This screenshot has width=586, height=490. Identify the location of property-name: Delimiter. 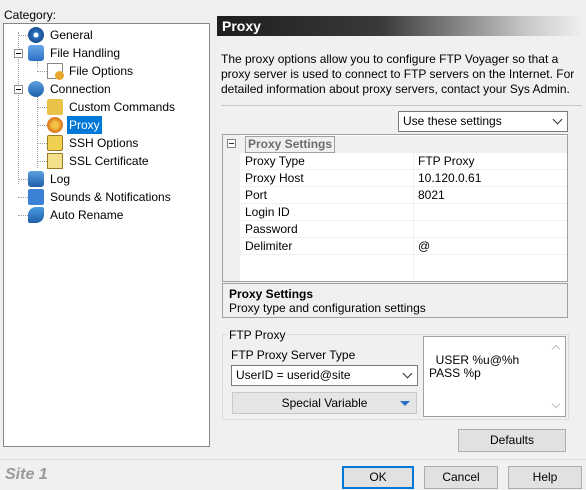
(269, 246).